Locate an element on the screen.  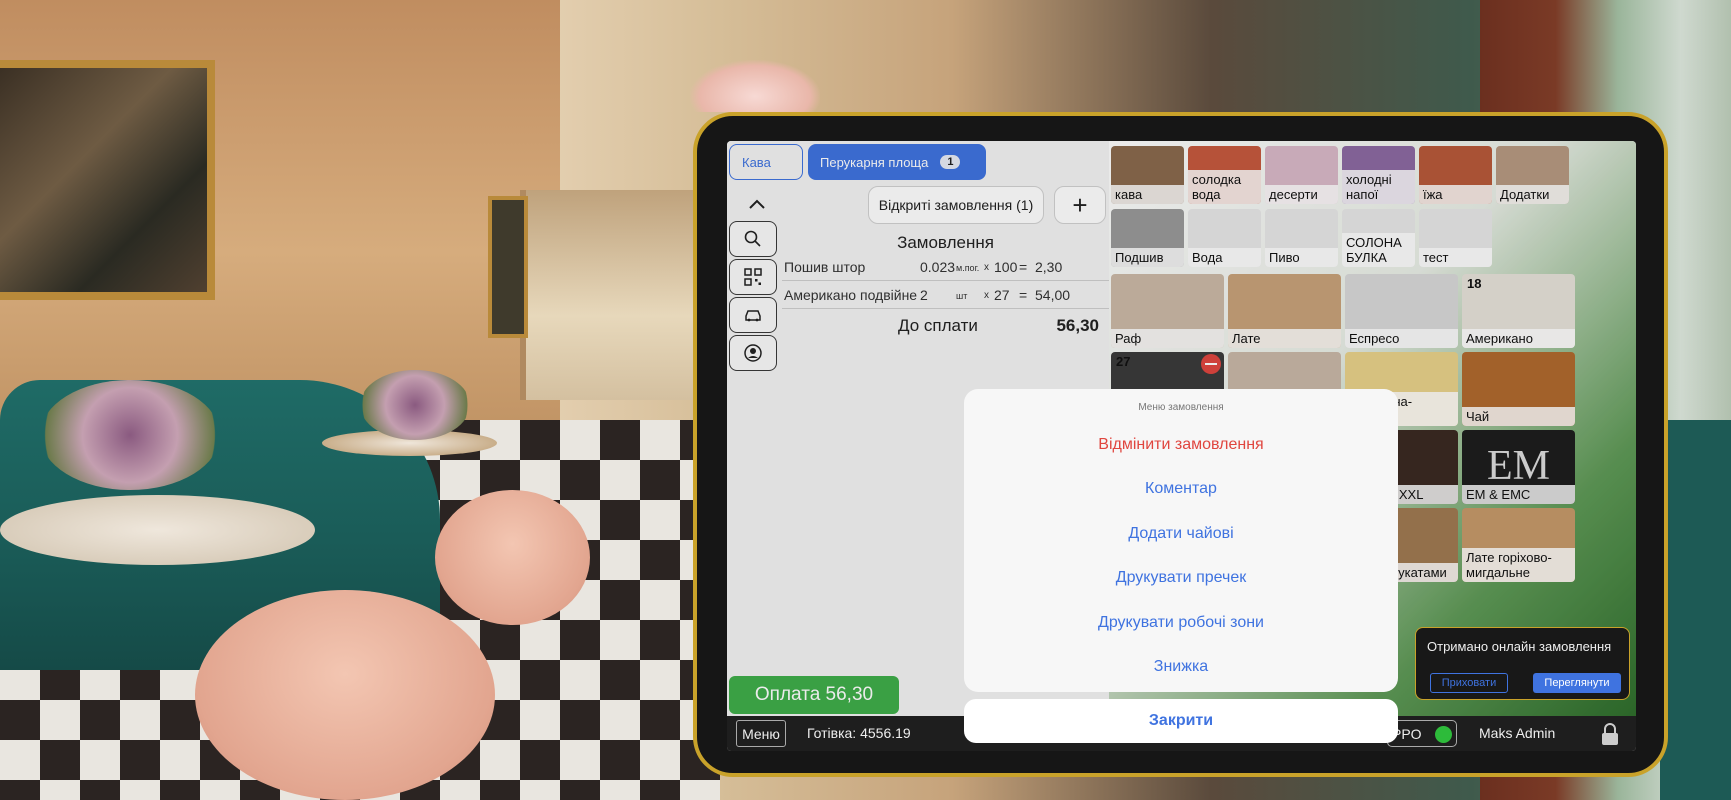
background-stool-large is located at coordinates (345, 695).